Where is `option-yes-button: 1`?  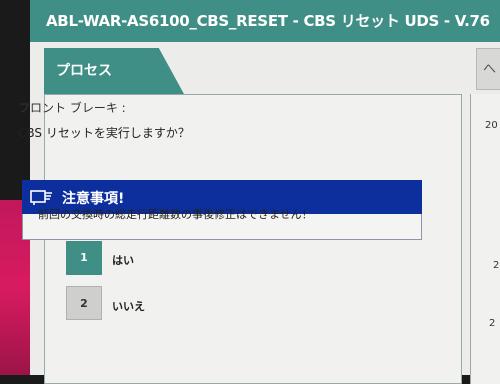 option-yes-button: 1 is located at coordinates (84, 258).